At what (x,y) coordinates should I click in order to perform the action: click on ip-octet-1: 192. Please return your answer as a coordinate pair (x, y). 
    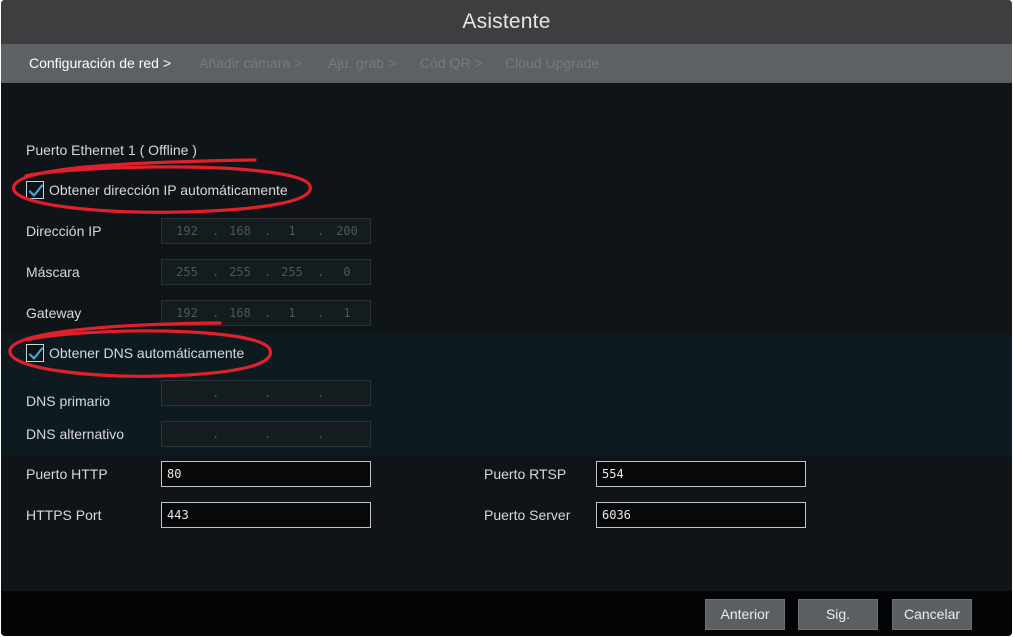
    Looking at the image, I should click on (187, 231).